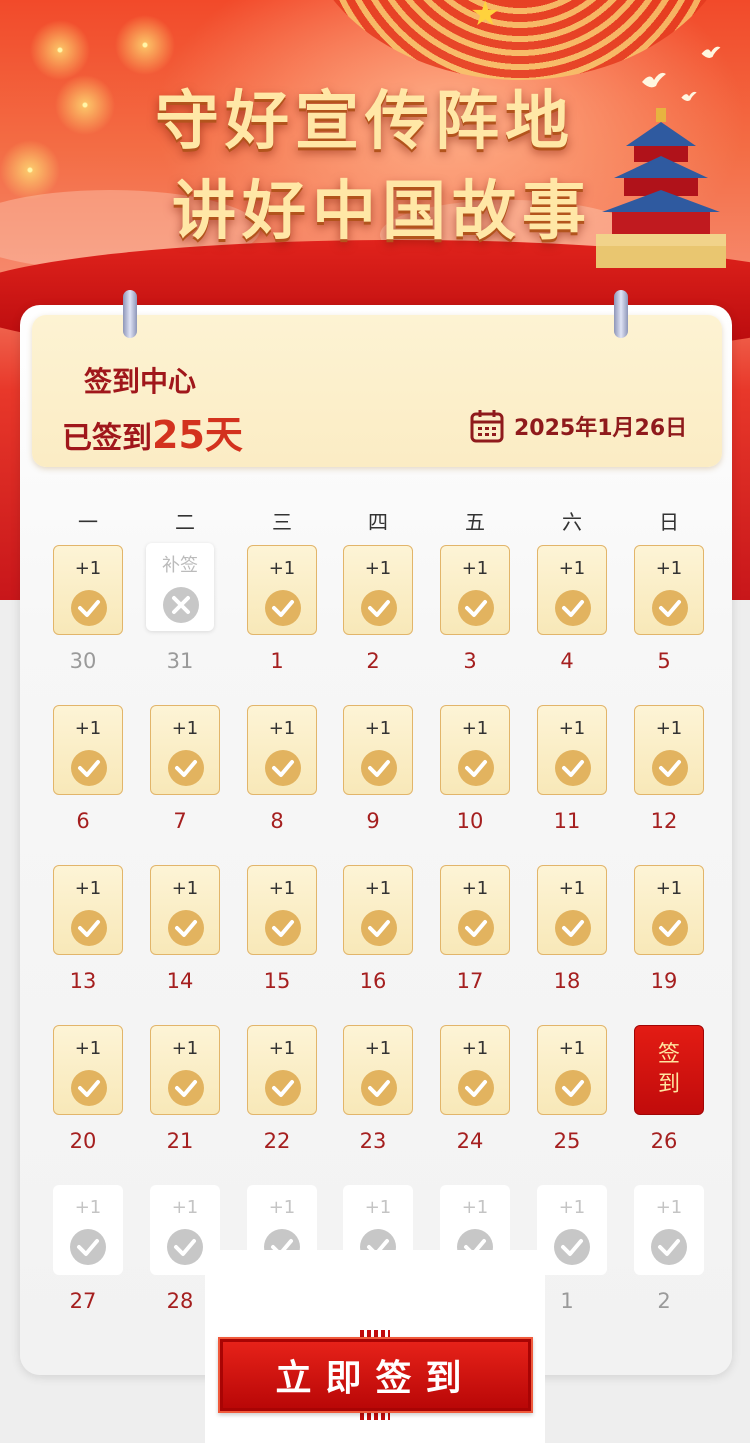  I want to click on banner-title-line1: 守好宣传阵地, so click(365, 121).